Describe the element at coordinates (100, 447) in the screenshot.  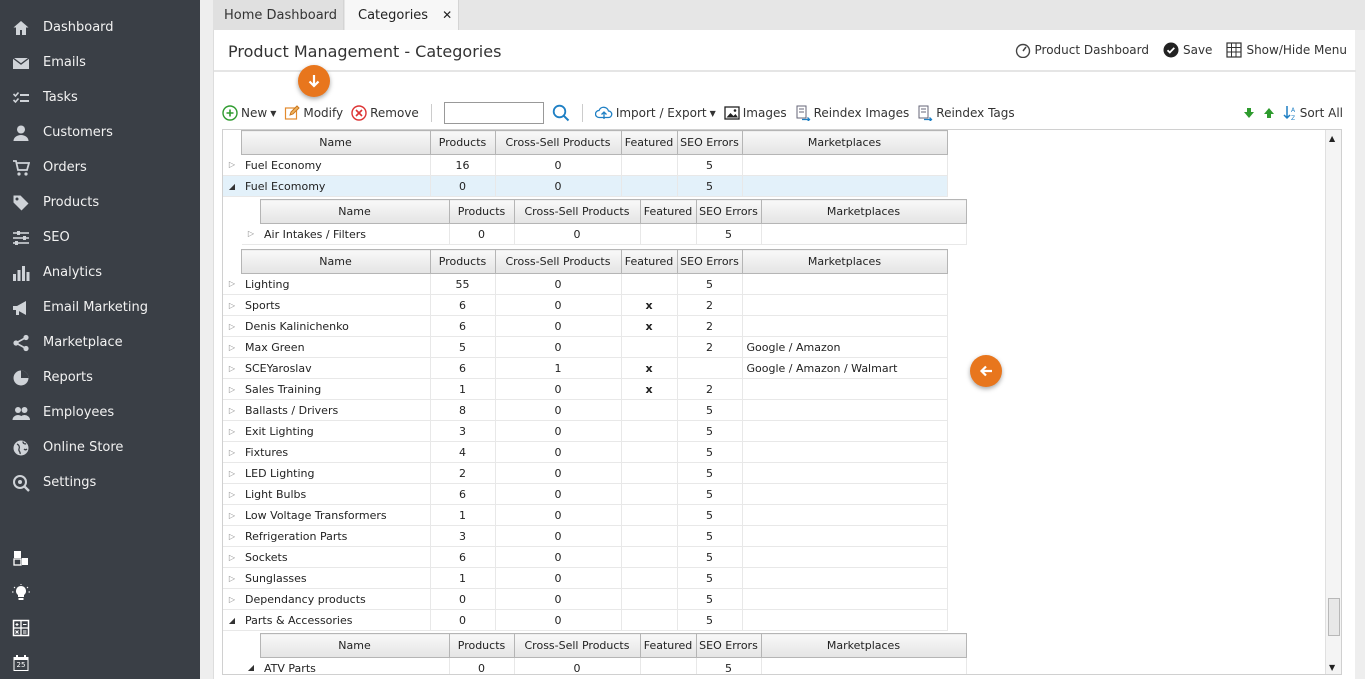
I see `sidebar-item-online-store: Online Store` at that location.